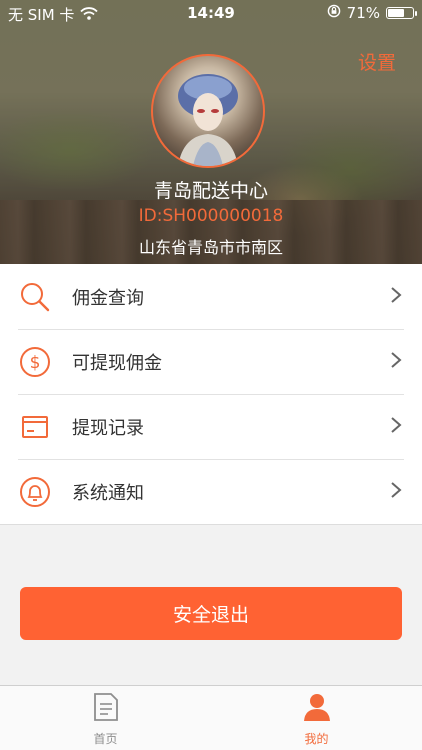 The width and height of the screenshot is (422, 750). Describe the element at coordinates (316, 739) in the screenshot. I see `tab-label: 我的` at that location.